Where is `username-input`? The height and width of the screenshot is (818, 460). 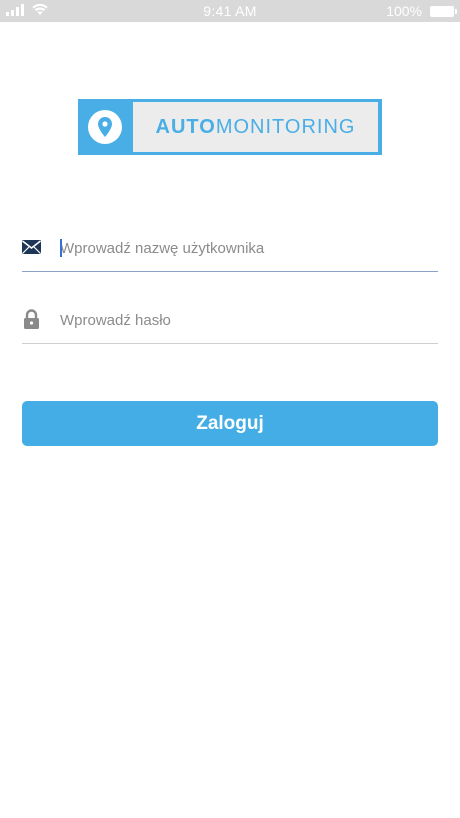 username-input is located at coordinates (245, 248).